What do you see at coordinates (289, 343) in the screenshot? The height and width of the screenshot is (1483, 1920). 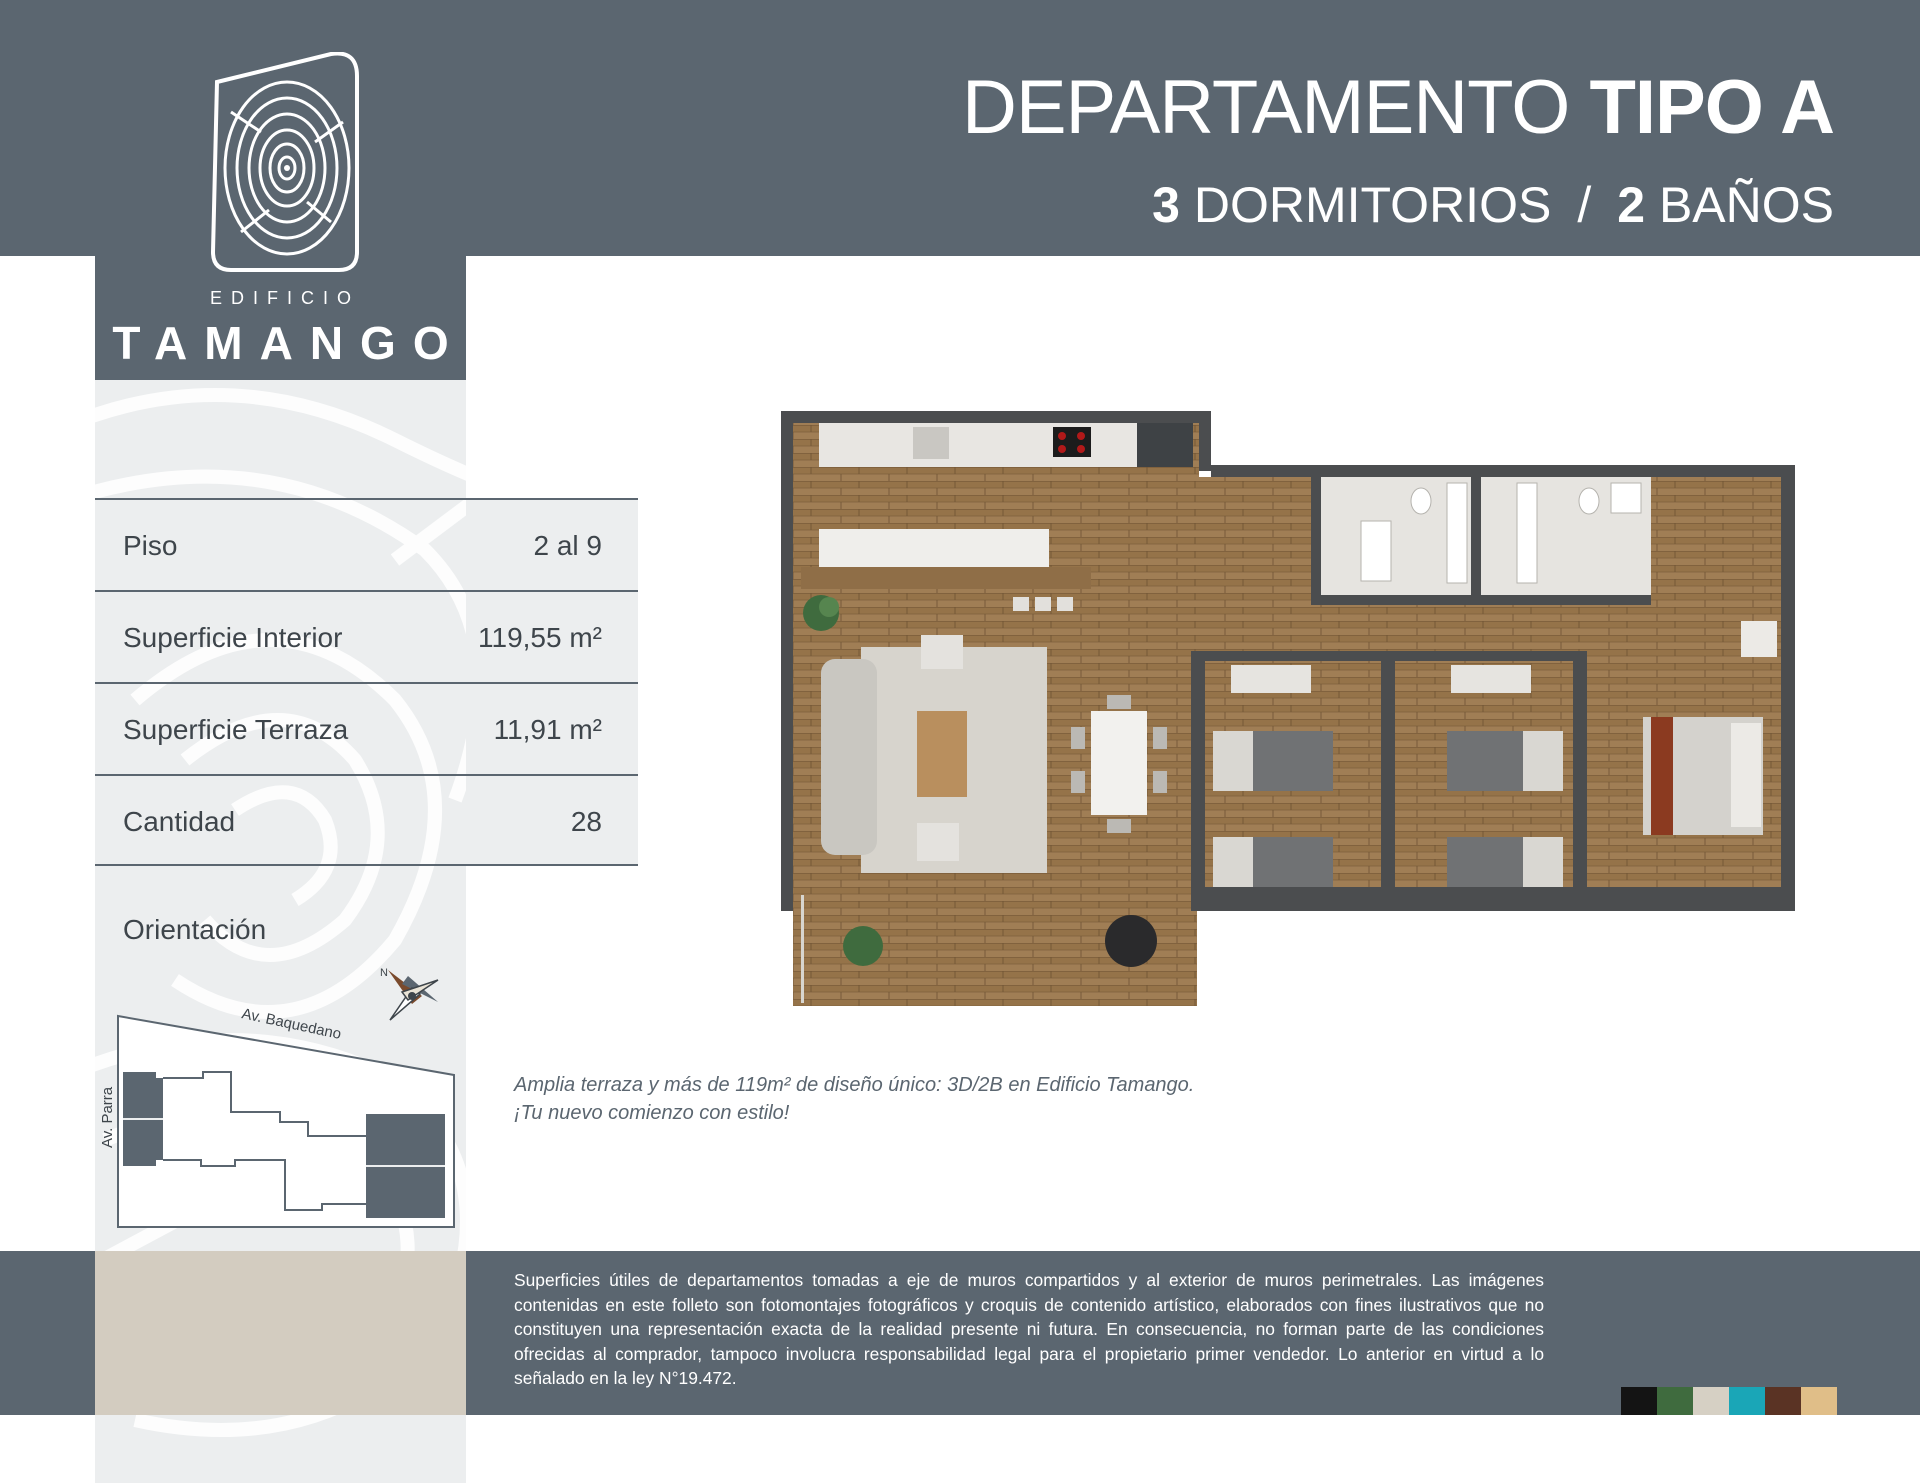 I see `logo-name: TAMANGO` at bounding box center [289, 343].